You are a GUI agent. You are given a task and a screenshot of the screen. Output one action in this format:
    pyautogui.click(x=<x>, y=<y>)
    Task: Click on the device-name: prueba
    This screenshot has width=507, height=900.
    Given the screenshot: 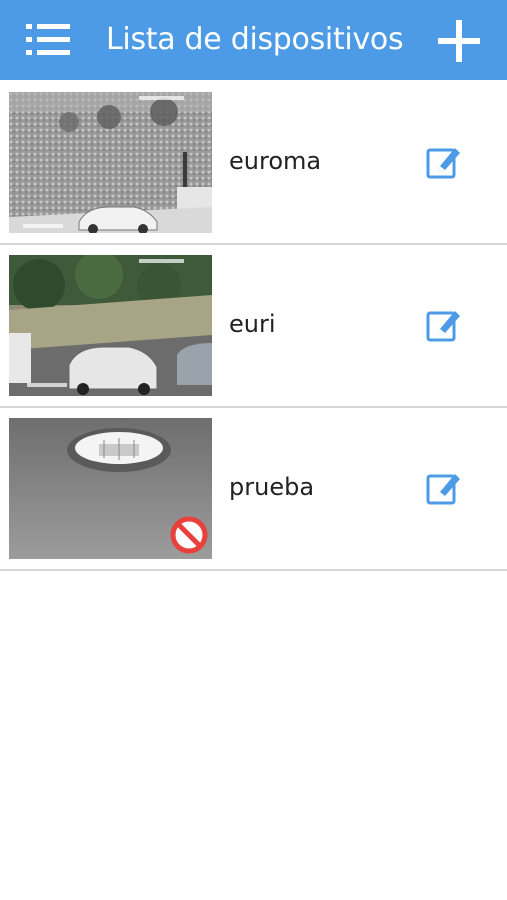 What is the action you would take?
    pyautogui.click(x=272, y=487)
    